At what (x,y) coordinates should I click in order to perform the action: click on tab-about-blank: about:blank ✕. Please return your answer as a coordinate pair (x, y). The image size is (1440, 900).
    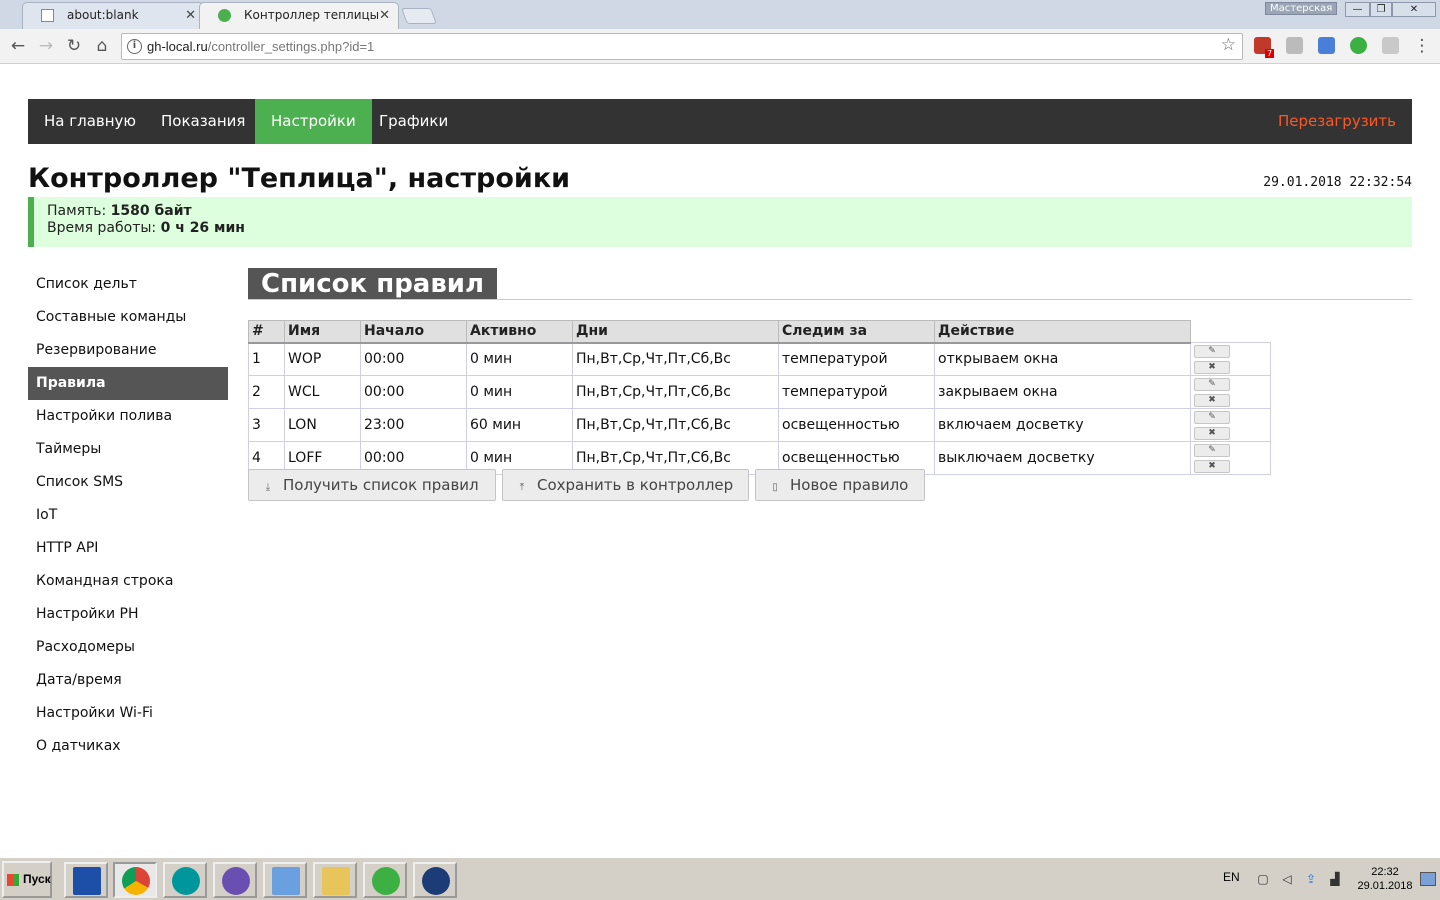
    Looking at the image, I should click on (113, 15).